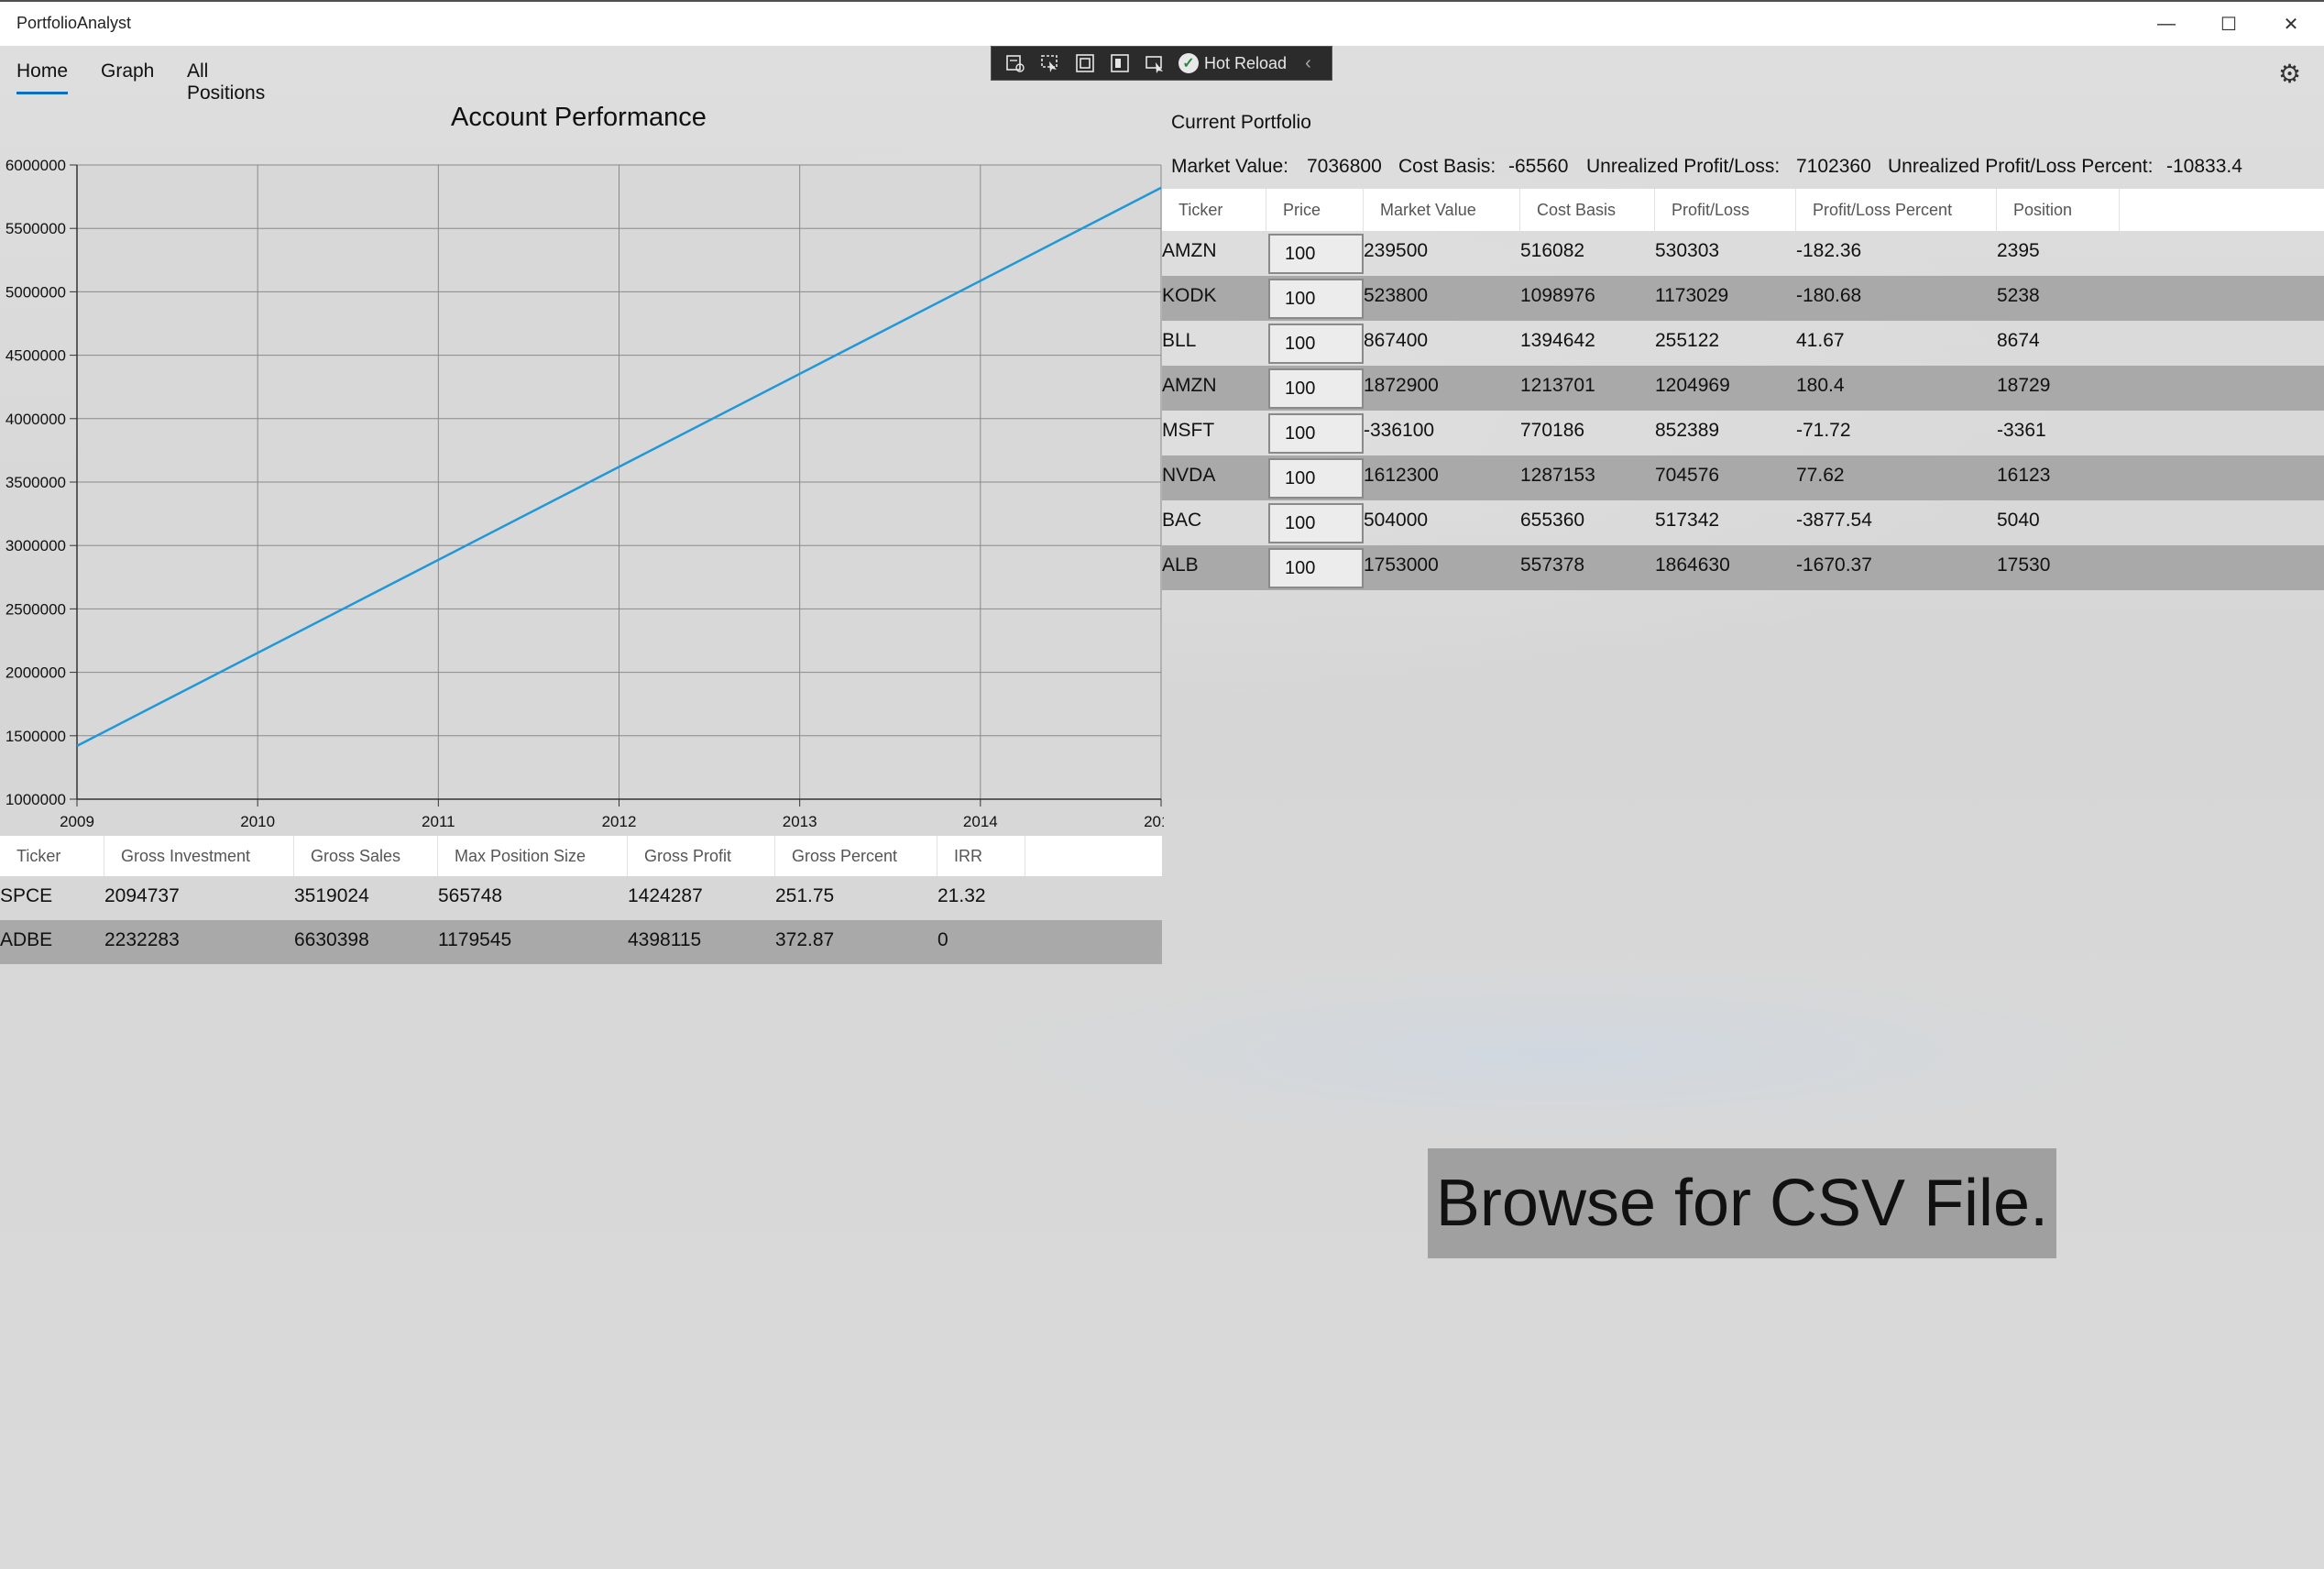  Describe the element at coordinates (1401, 476) in the screenshot. I see `cell-market-value: 1612300` at that location.